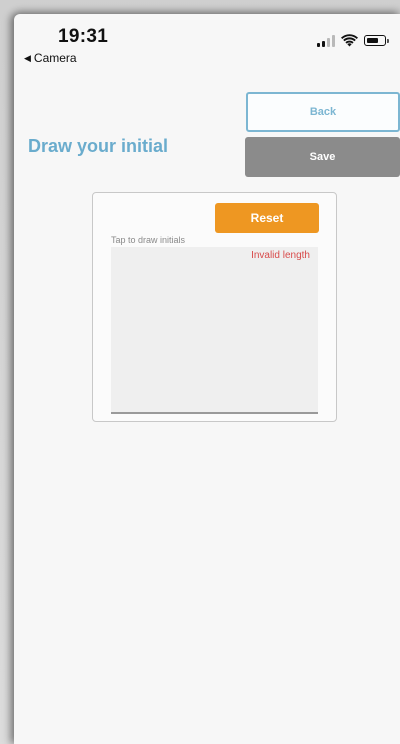 The image size is (400, 744). I want to click on status-time: 19:31, so click(83, 36).